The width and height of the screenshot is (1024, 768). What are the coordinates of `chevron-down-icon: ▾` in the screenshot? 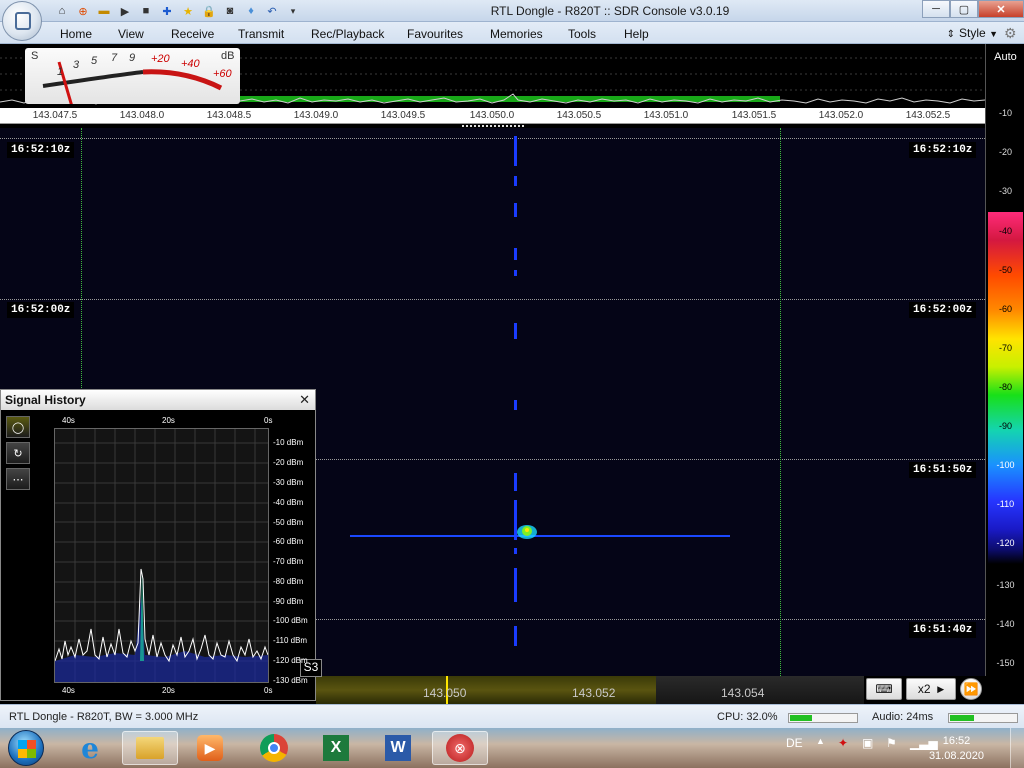 It's located at (293, 11).